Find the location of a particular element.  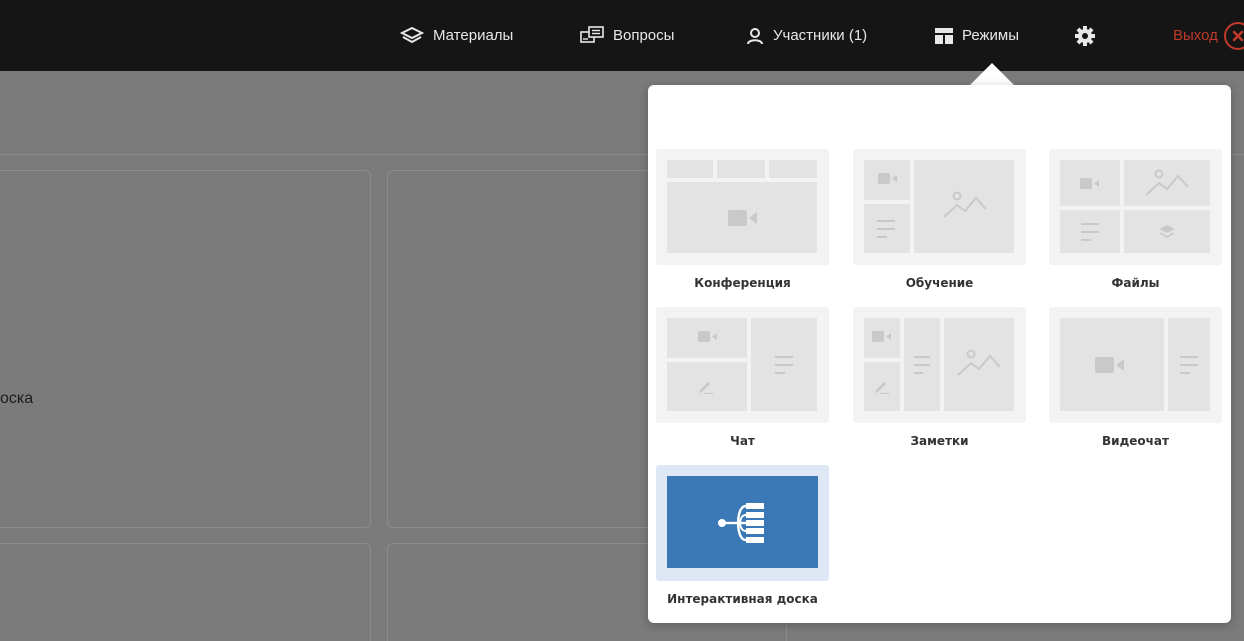

modes-label: Режимы is located at coordinates (991, 35).